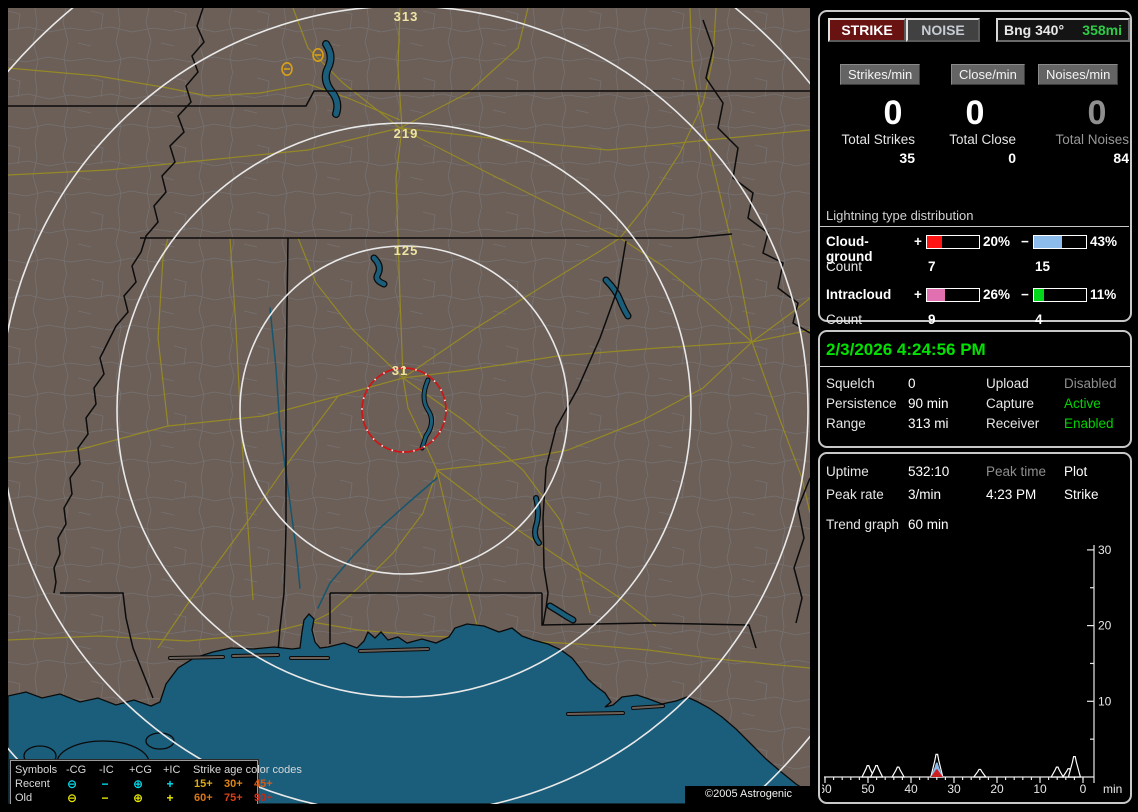  I want to click on capture-status: Active, so click(1082, 403).